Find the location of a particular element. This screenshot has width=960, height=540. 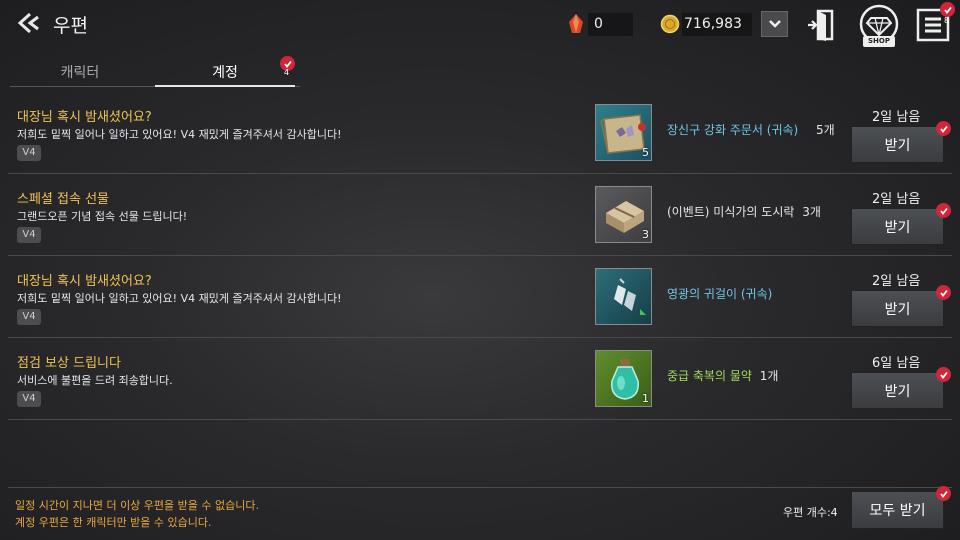

mail-description: 그랜드오픈 기념 접속 선물 드립니다! is located at coordinates (102, 216).